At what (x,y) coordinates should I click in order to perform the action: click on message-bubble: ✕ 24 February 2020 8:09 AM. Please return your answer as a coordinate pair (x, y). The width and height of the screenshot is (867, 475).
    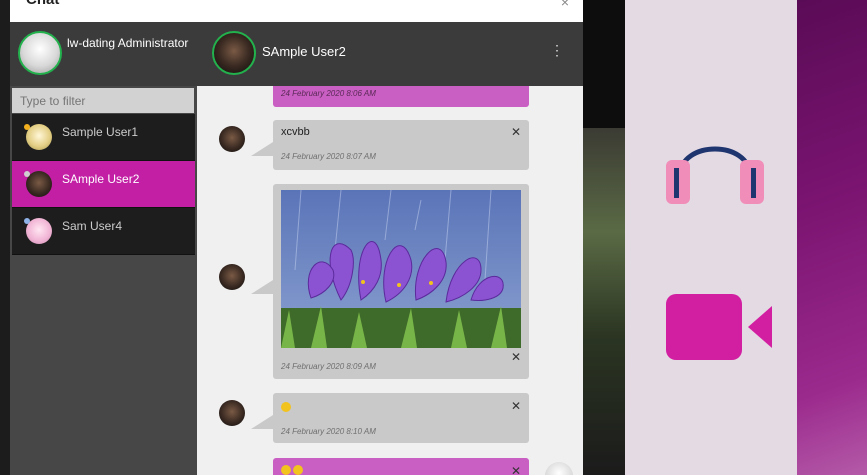
    Looking at the image, I should click on (390, 281).